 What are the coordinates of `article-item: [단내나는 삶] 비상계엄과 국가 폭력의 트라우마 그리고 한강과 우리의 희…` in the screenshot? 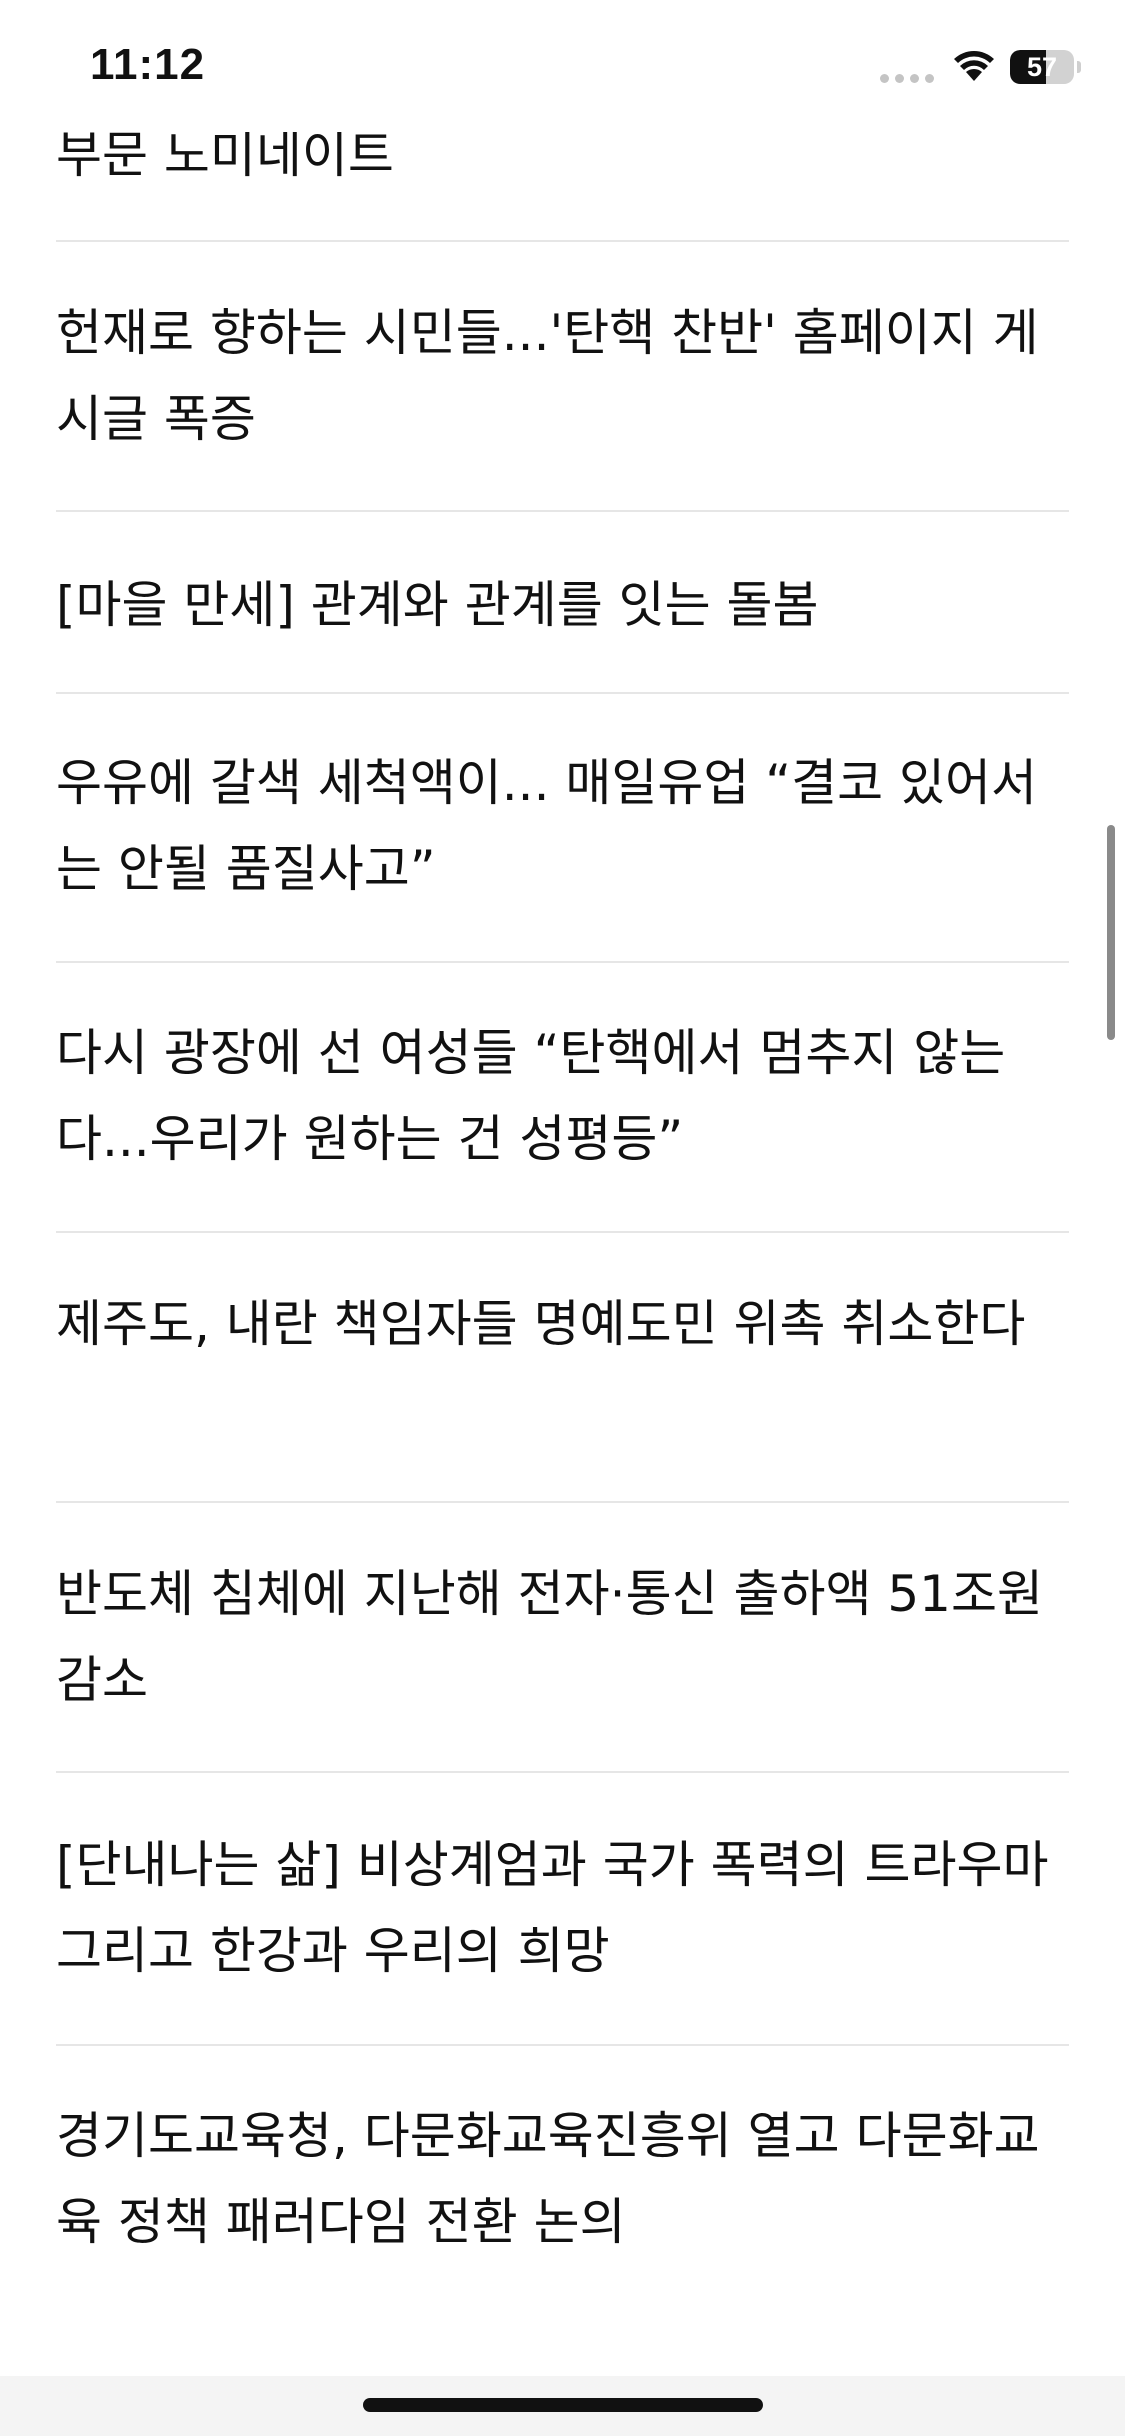 It's located at (562, 1908).